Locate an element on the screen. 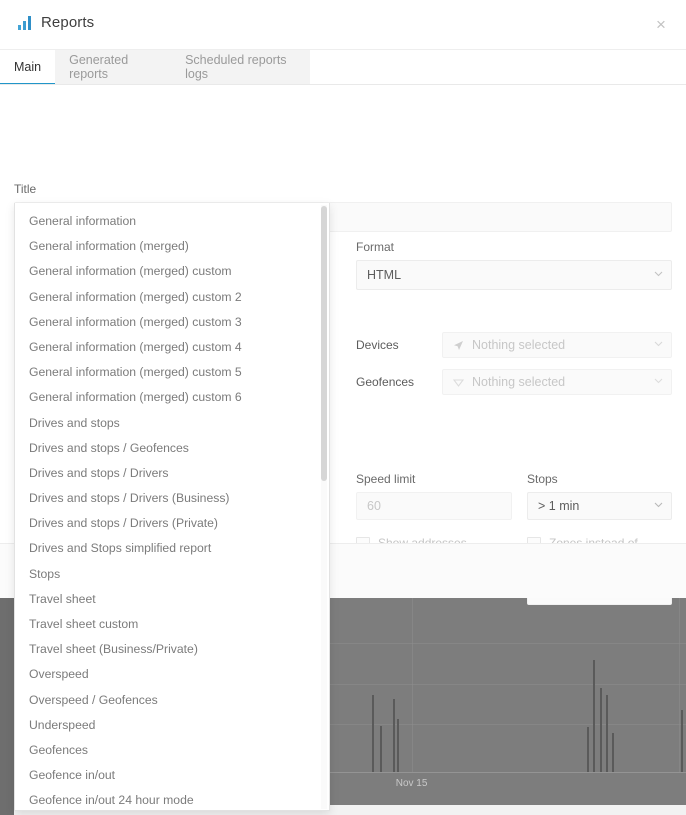 This screenshot has width=686, height=815. geofences-field-group: Geofences Nothing selected is located at coordinates (514, 382).